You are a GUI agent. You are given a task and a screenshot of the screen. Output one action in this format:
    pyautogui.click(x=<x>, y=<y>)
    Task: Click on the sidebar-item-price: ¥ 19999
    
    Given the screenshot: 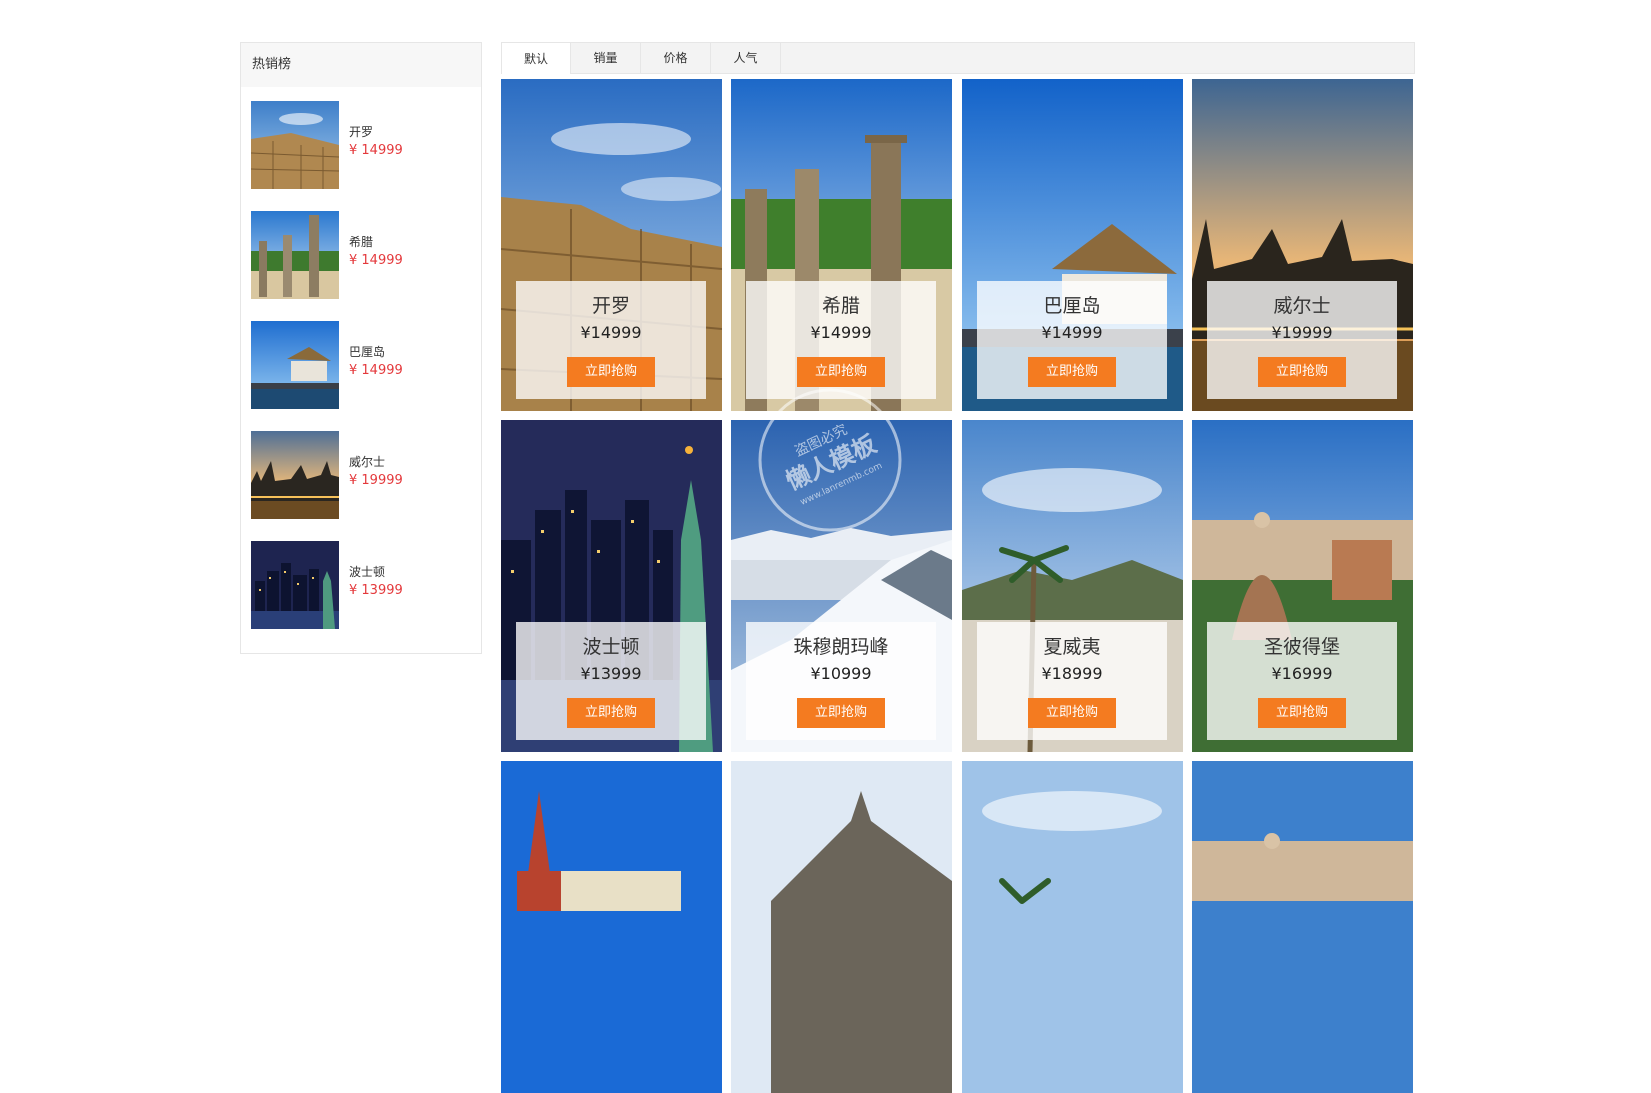 What is the action you would take?
    pyautogui.click(x=376, y=480)
    